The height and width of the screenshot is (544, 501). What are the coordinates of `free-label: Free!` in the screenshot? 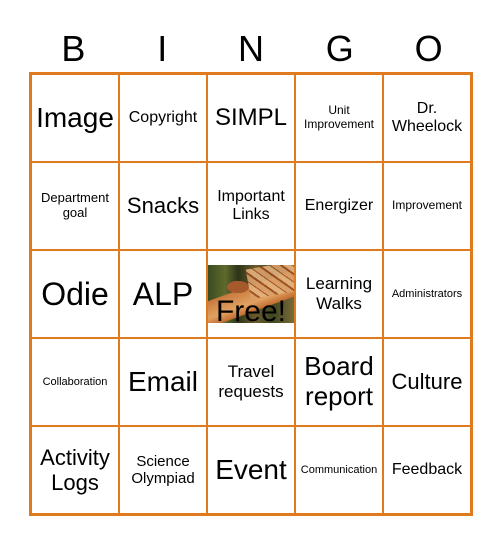 It's located at (251, 309).